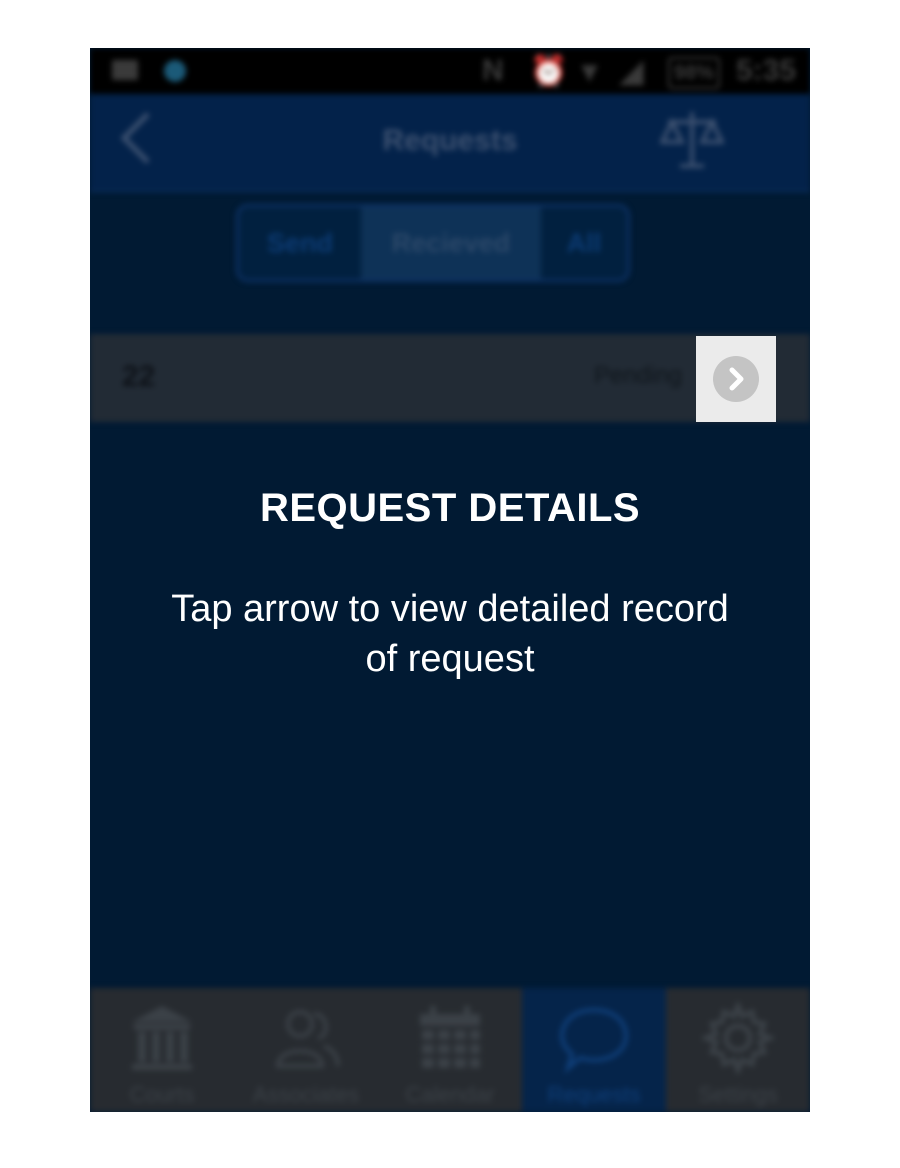 The height and width of the screenshot is (1168, 900). What do you see at coordinates (694, 73) in the screenshot?
I see `battery-indicator: 98%` at bounding box center [694, 73].